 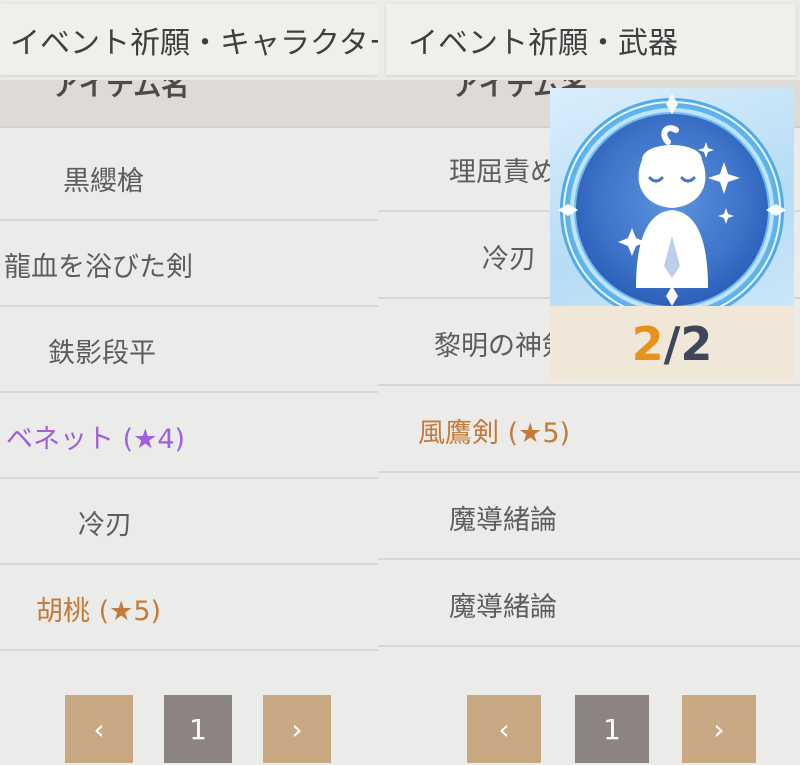 What do you see at coordinates (503, 172) in the screenshot?
I see `item-name: 理屈責め` at bounding box center [503, 172].